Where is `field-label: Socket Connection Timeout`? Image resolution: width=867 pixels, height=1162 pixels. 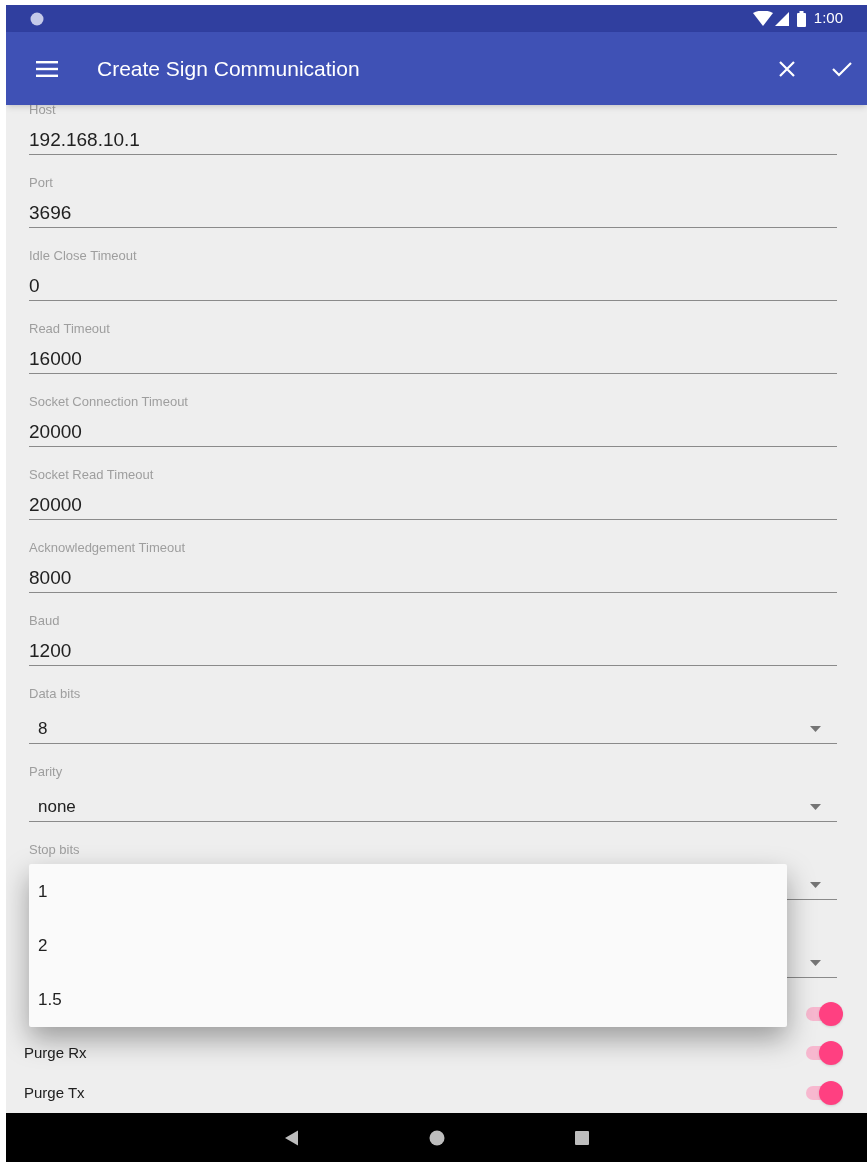 field-label: Socket Connection Timeout is located at coordinates (109, 402).